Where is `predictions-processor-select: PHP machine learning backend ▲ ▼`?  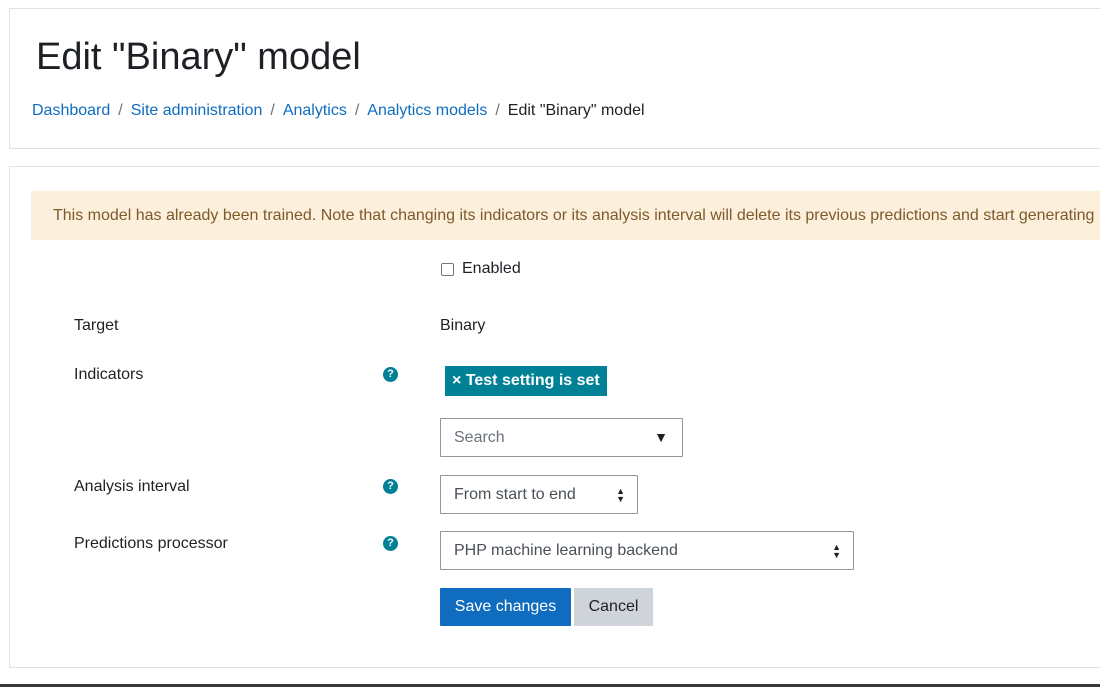 predictions-processor-select: PHP machine learning backend ▲ ▼ is located at coordinates (647, 550).